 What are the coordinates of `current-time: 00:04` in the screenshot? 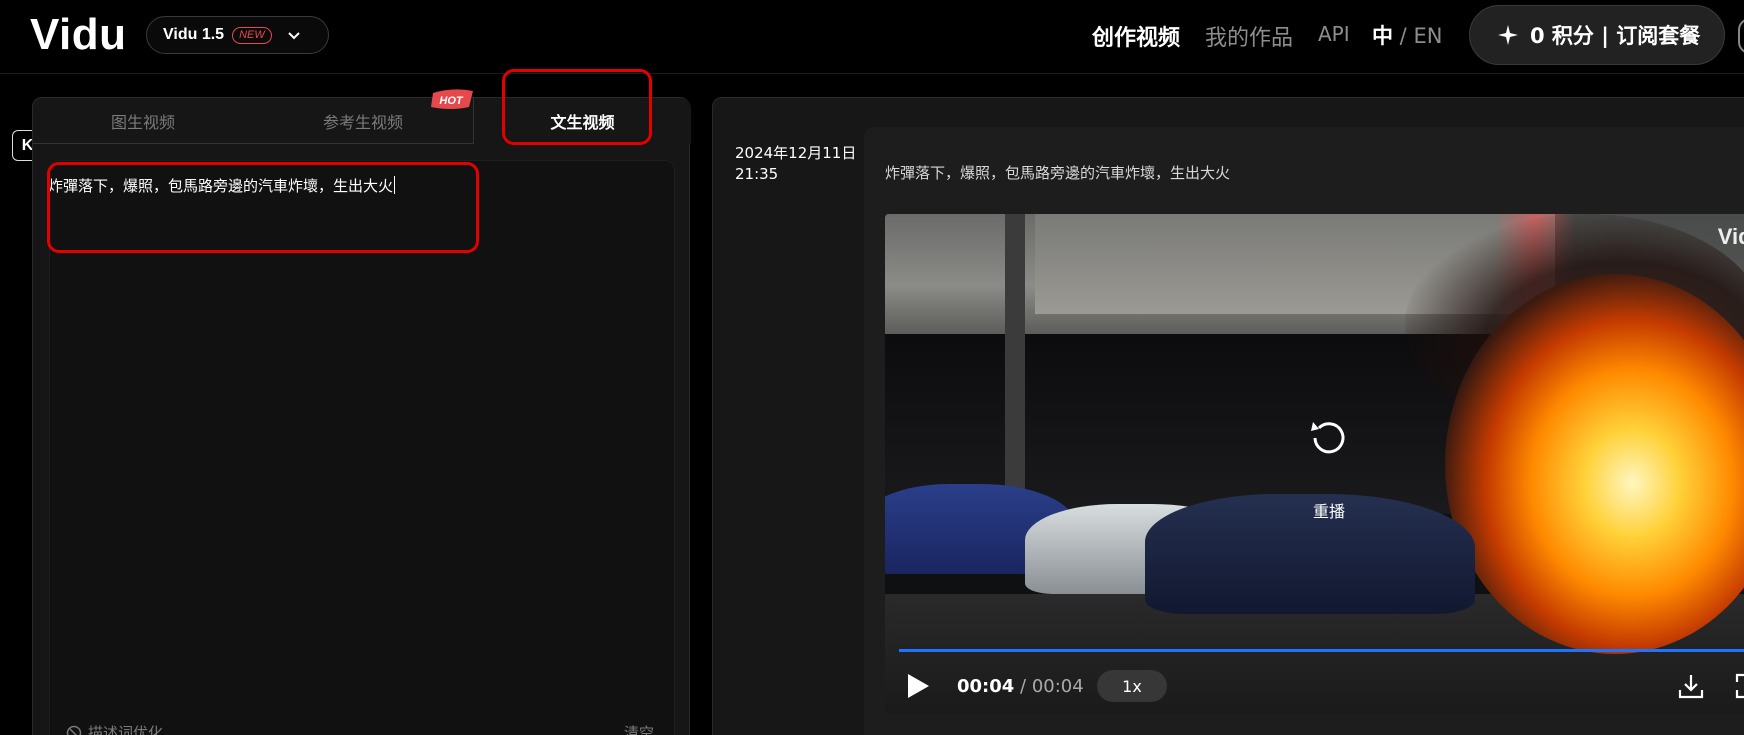 It's located at (986, 686).